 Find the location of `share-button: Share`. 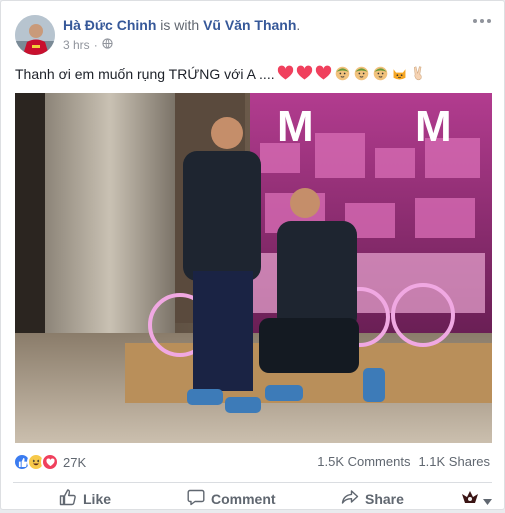

share-button: Share is located at coordinates (372, 498).